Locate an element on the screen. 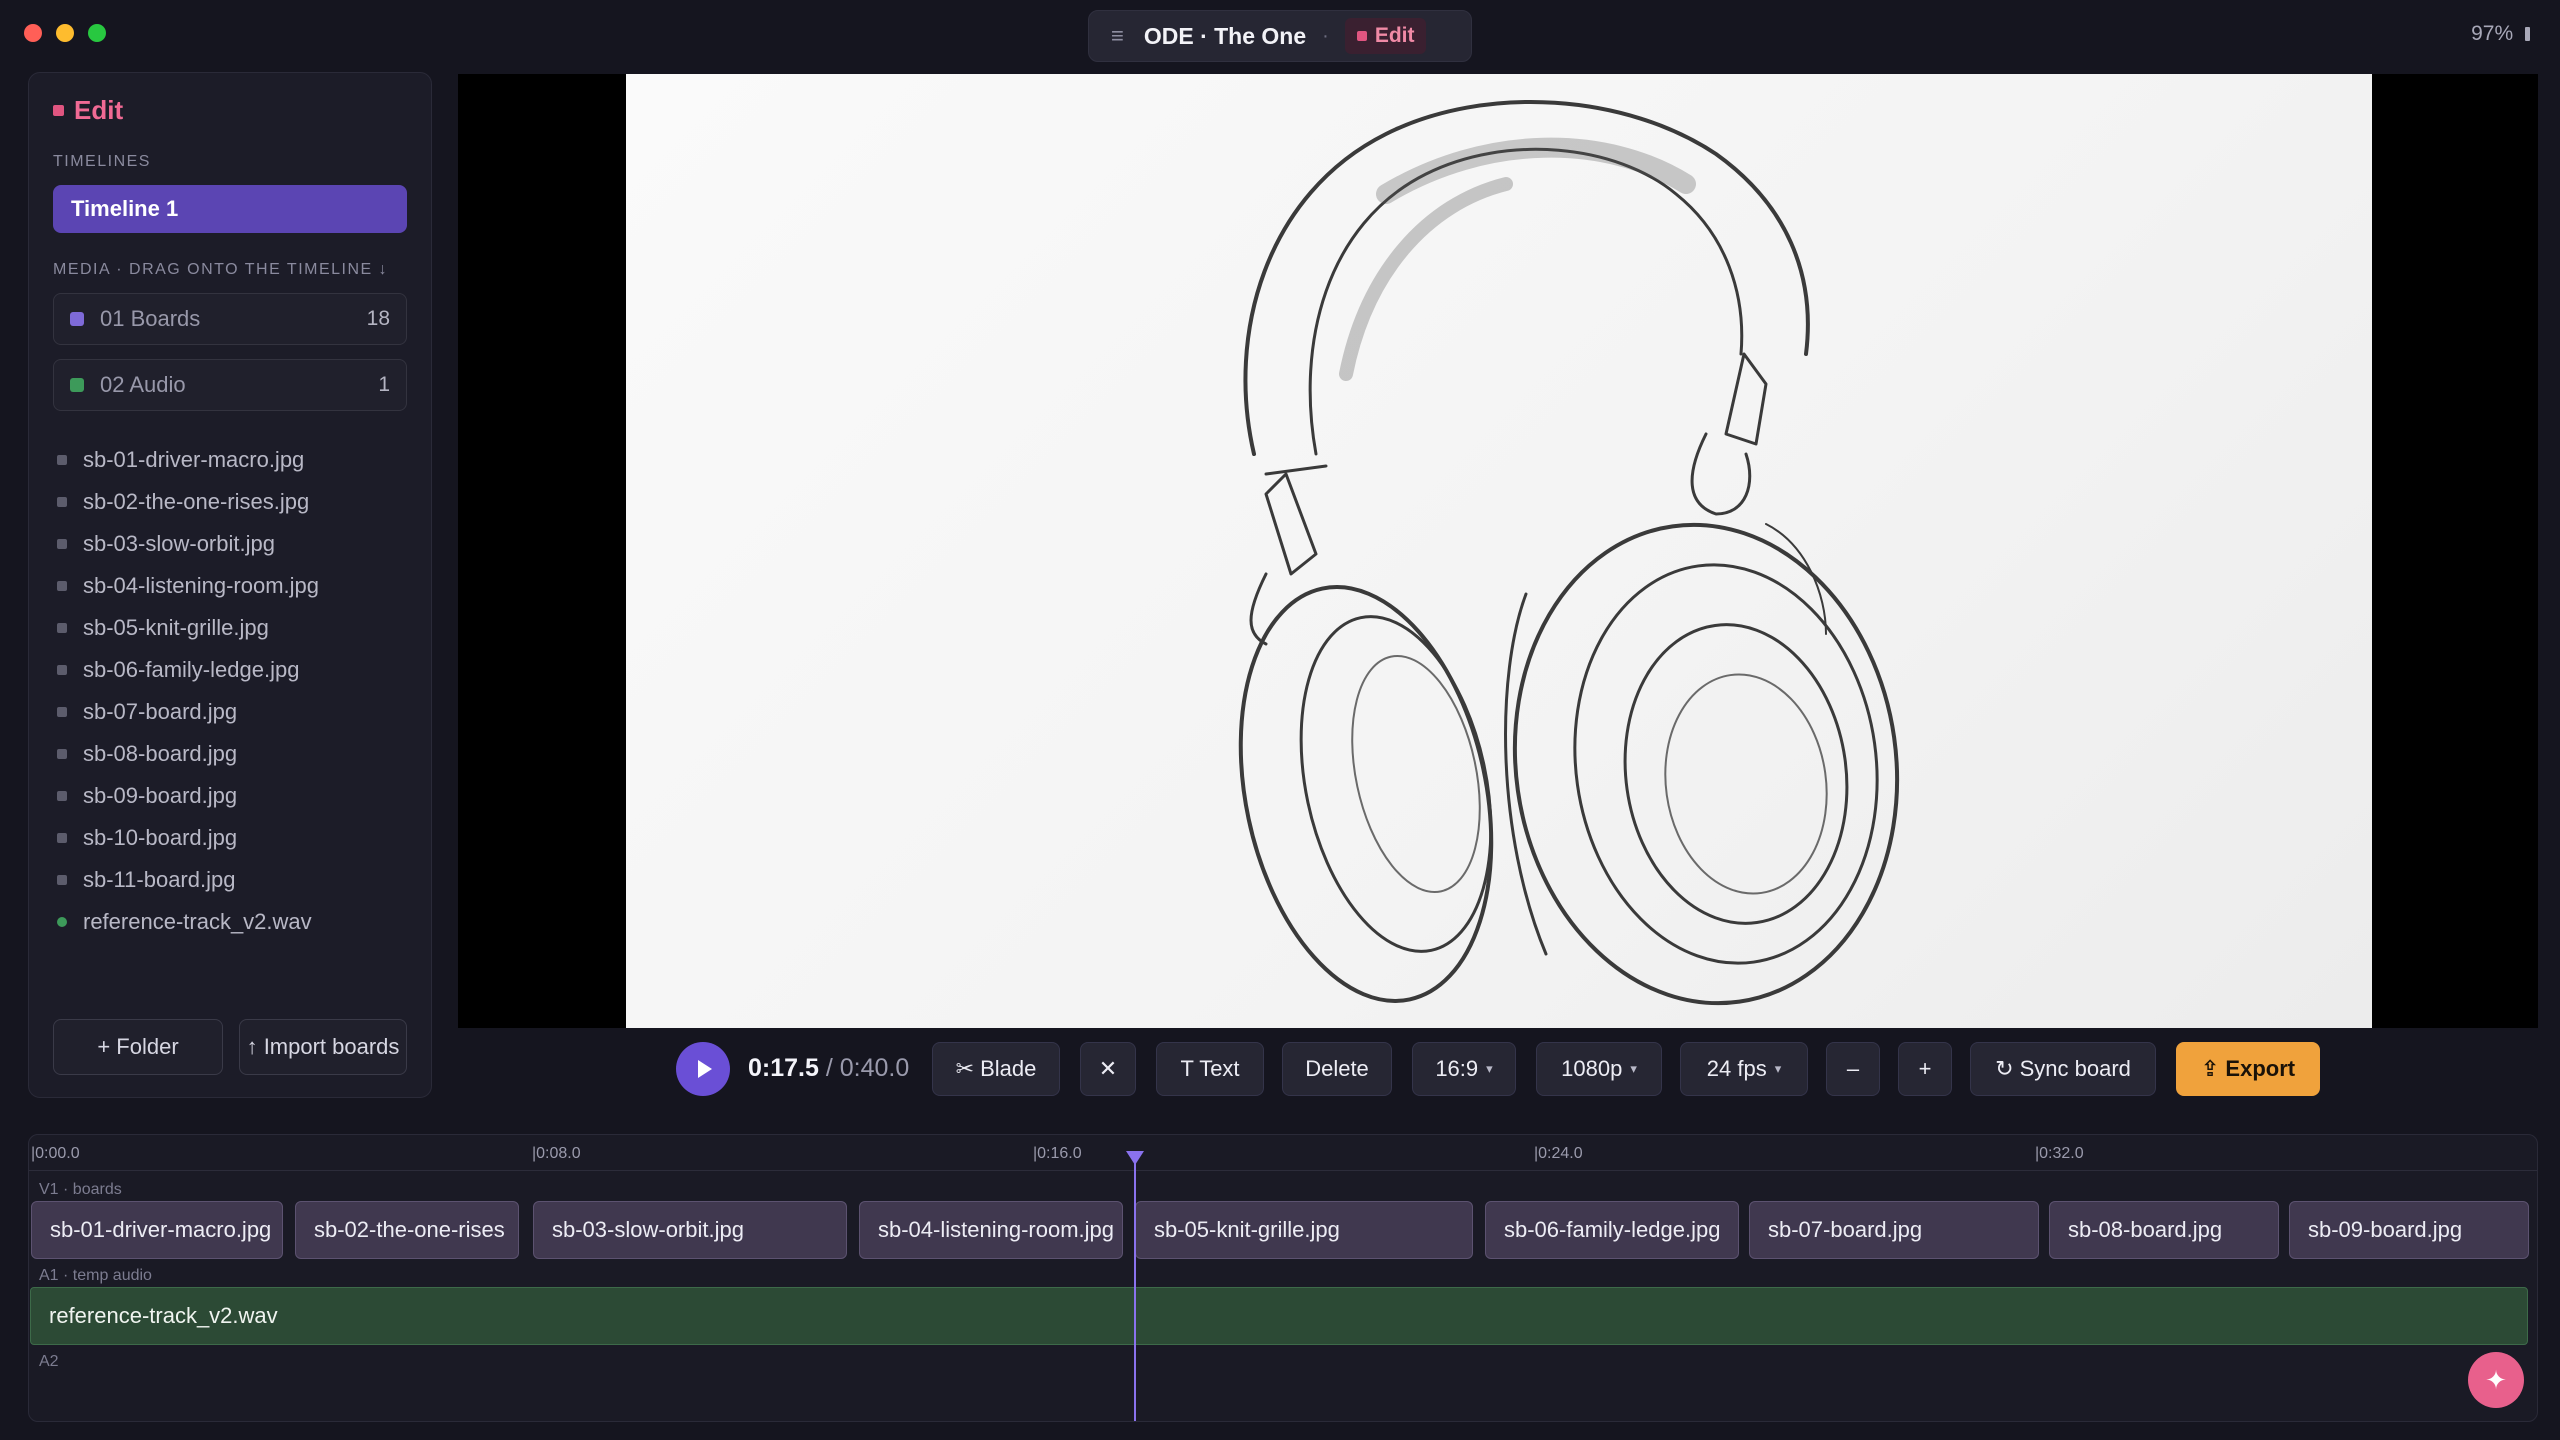  timelines-section-label: TIMELINES is located at coordinates (102, 161).